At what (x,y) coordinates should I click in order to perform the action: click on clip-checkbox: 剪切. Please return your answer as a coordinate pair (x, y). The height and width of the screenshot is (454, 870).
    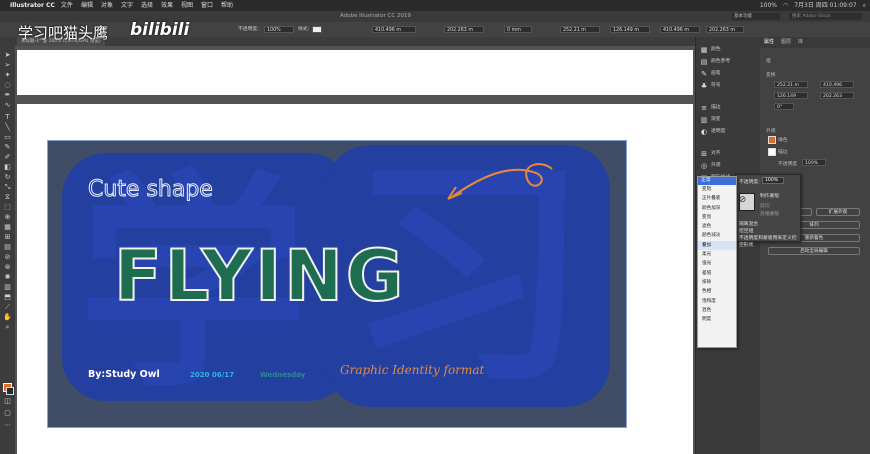
    Looking at the image, I should click on (765, 205).